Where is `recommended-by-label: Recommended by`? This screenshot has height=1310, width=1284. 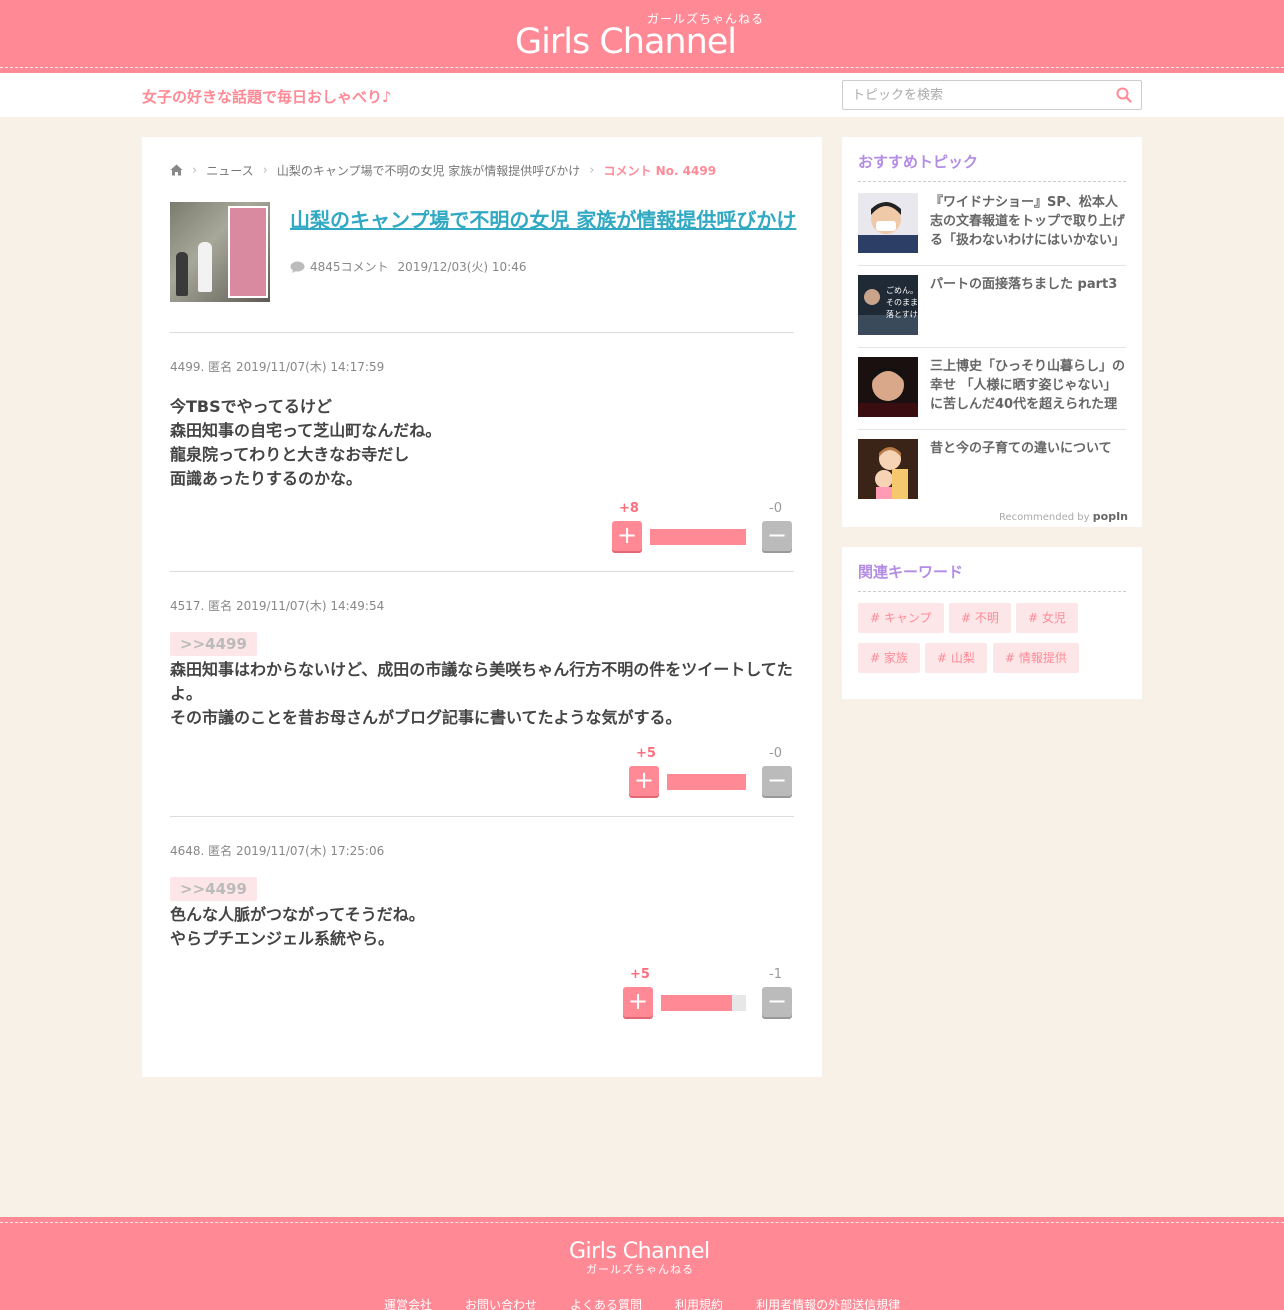 recommended-by-label: Recommended by is located at coordinates (1044, 517).